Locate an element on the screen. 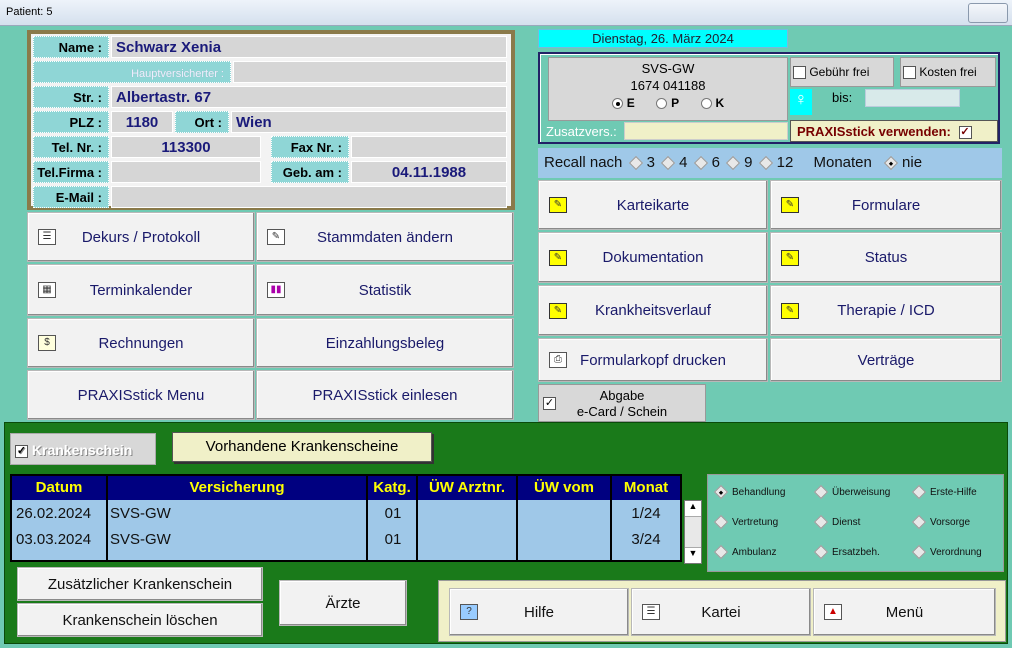  krankenschein-checkbox: ✓ Krankenschein is located at coordinates (83, 449).